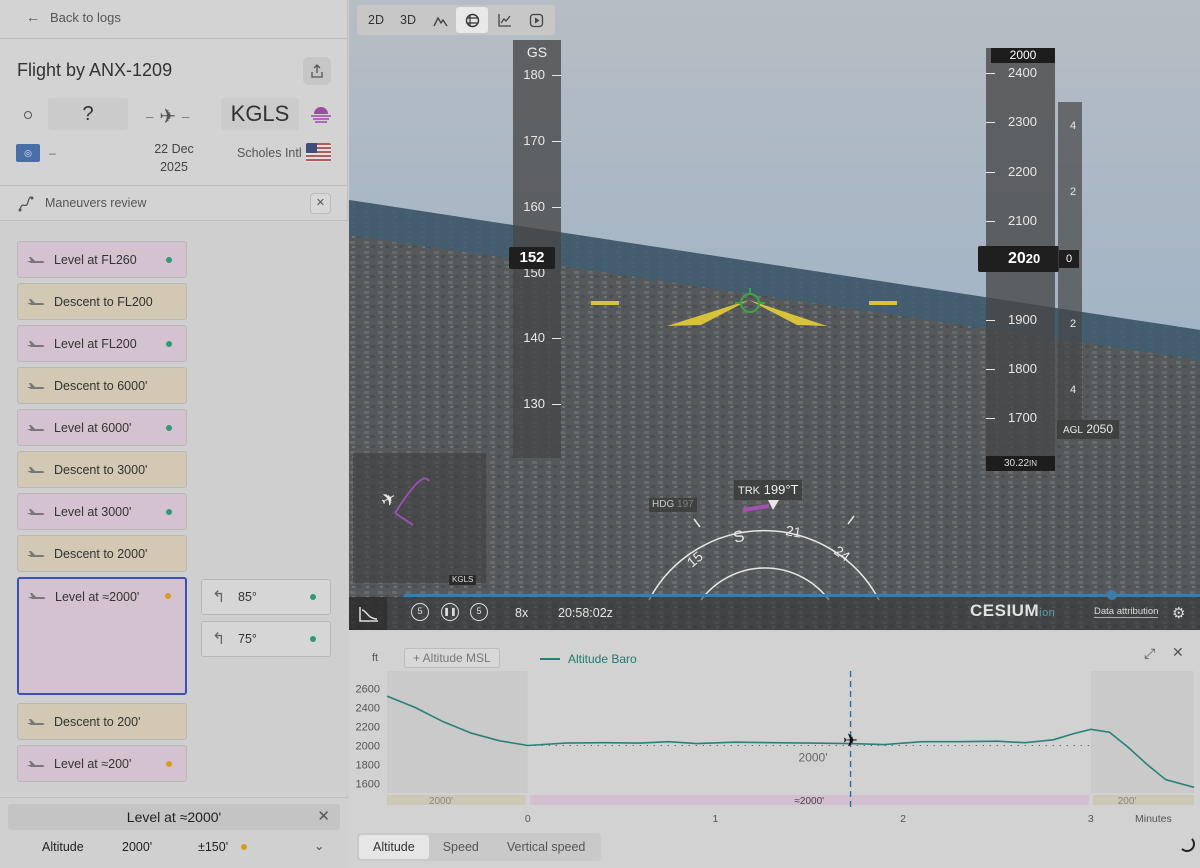 The image size is (1200, 868). I want to click on tab-speed: Speed, so click(461, 847).